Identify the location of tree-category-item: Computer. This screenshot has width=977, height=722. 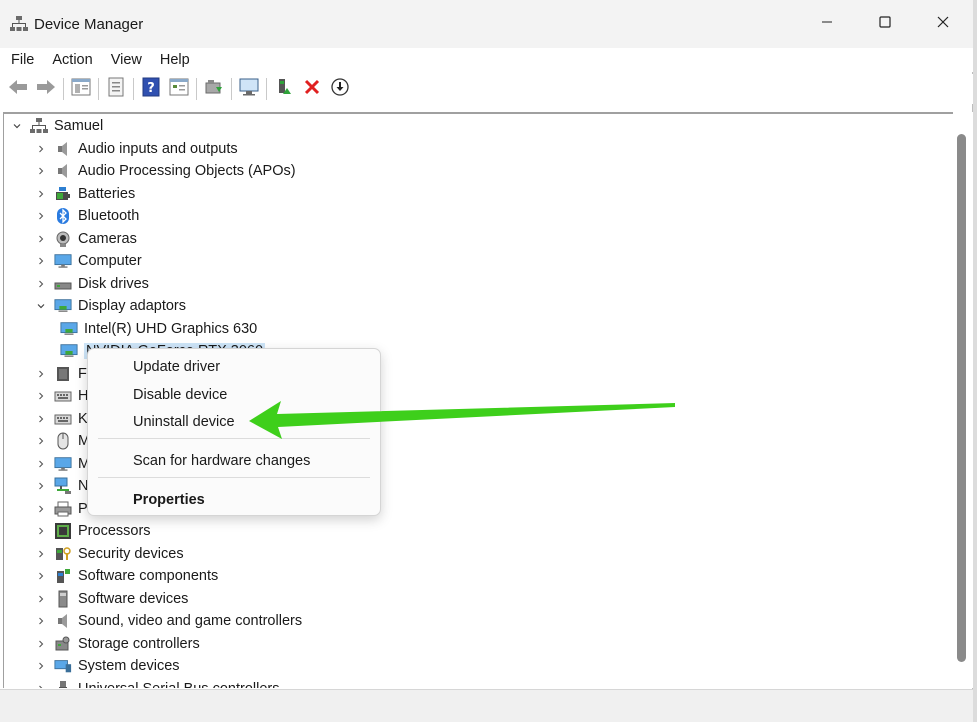
(89, 261).